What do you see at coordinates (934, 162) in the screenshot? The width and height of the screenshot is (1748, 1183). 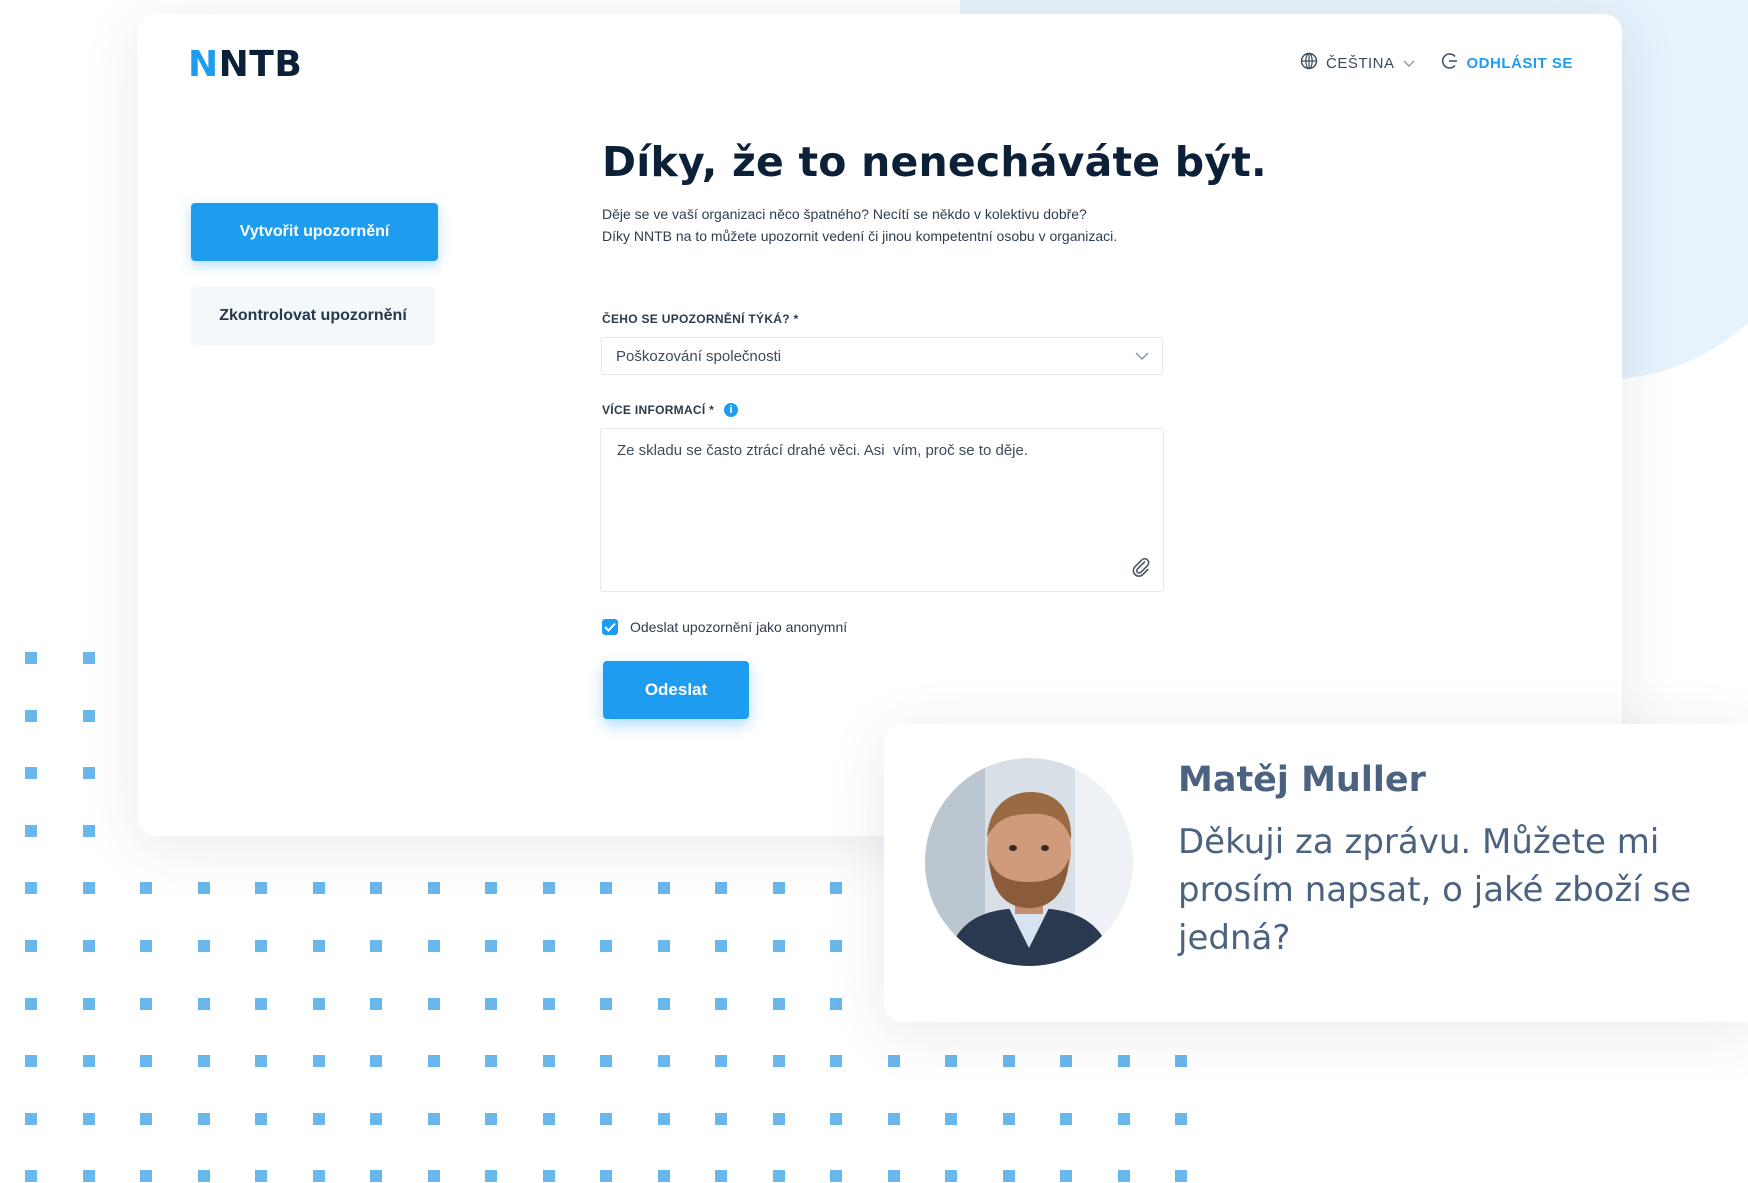 I see `page-title: Díky, že to nenecháváte být.` at bounding box center [934, 162].